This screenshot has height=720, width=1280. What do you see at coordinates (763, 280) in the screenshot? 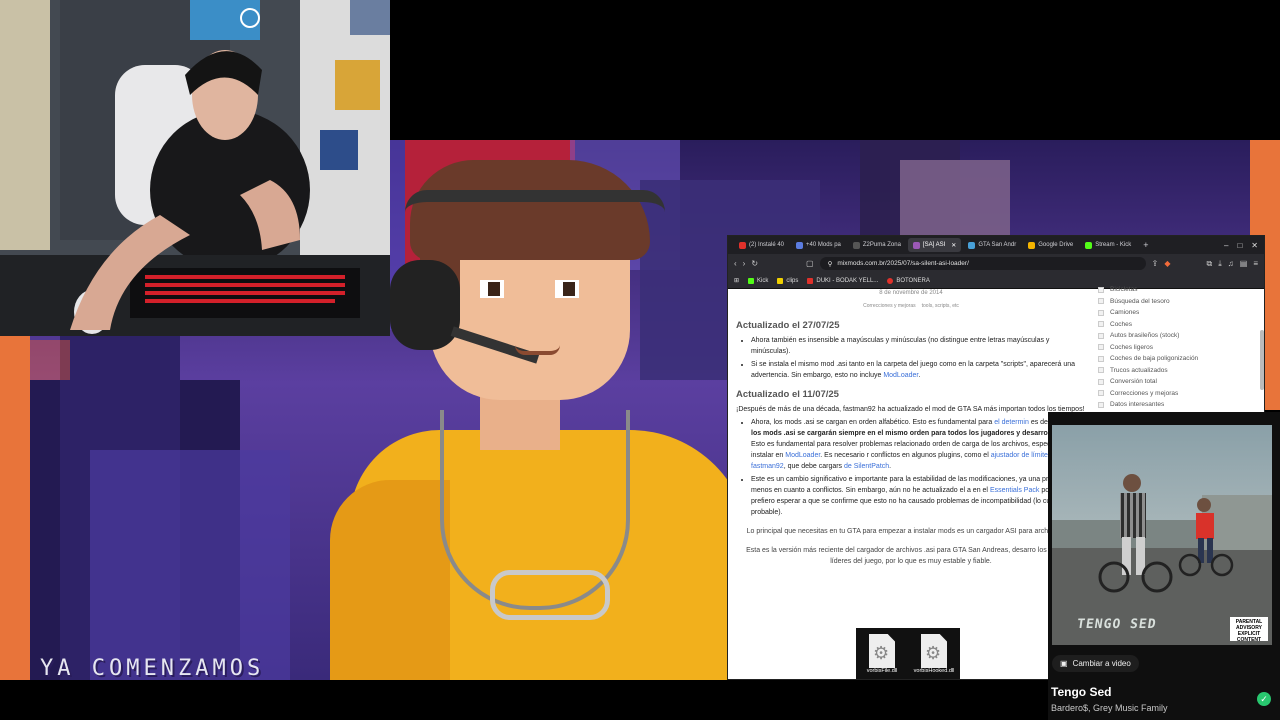
I see `bookmark-label: Kick` at bounding box center [763, 280].